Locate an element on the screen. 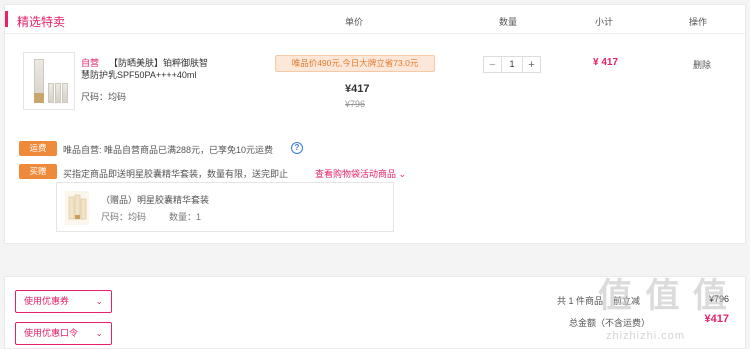  gift-image is located at coordinates (77, 208).